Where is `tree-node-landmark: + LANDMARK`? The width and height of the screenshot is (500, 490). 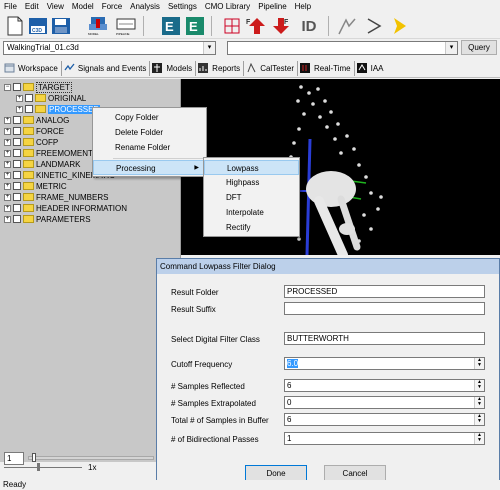
tree-node-landmark: + LANDMARK is located at coordinates (42, 164).